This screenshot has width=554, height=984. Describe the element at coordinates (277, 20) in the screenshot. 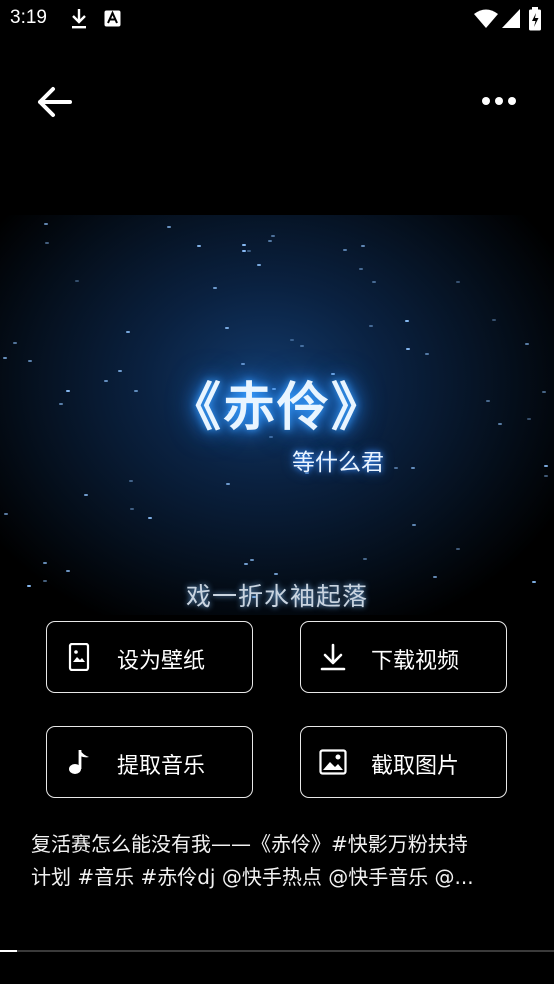

I see `status-bar: 3:19` at that location.